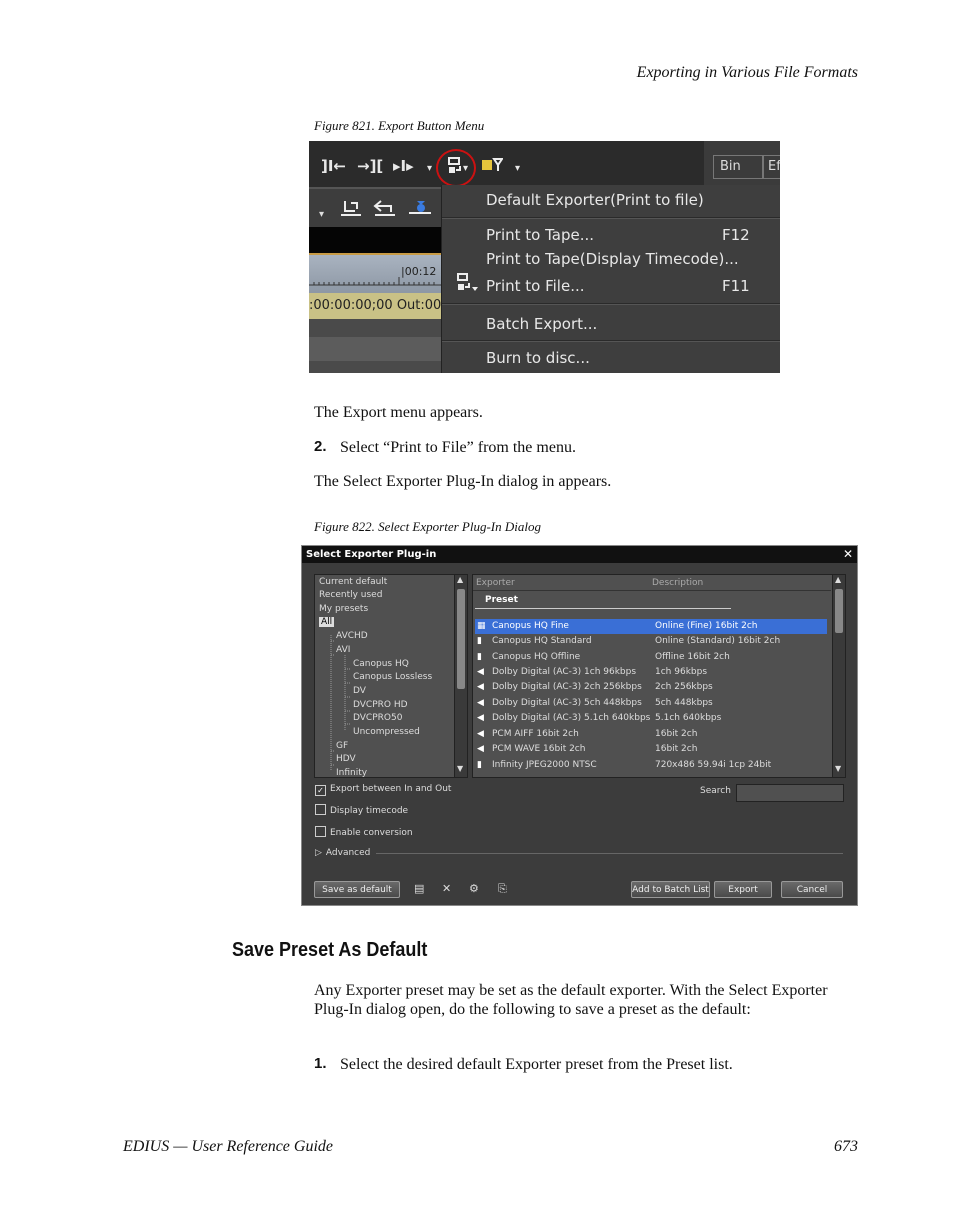  I want to click on tree-item: DVCPRO HD, so click(380, 705).